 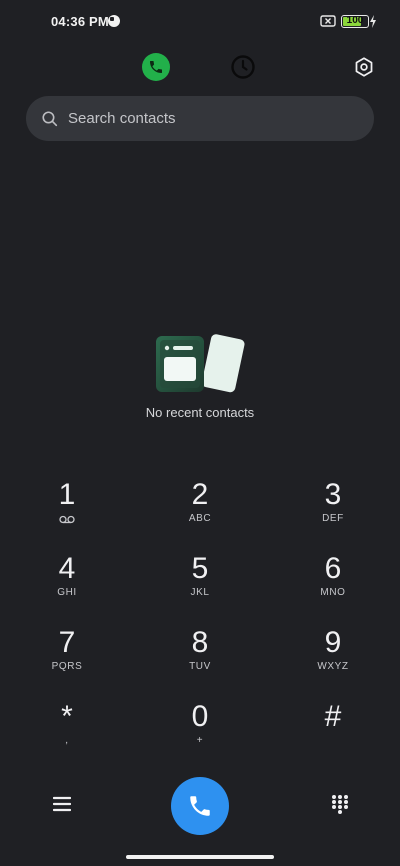 I want to click on key-3: 3 DEF, so click(x=333, y=509).